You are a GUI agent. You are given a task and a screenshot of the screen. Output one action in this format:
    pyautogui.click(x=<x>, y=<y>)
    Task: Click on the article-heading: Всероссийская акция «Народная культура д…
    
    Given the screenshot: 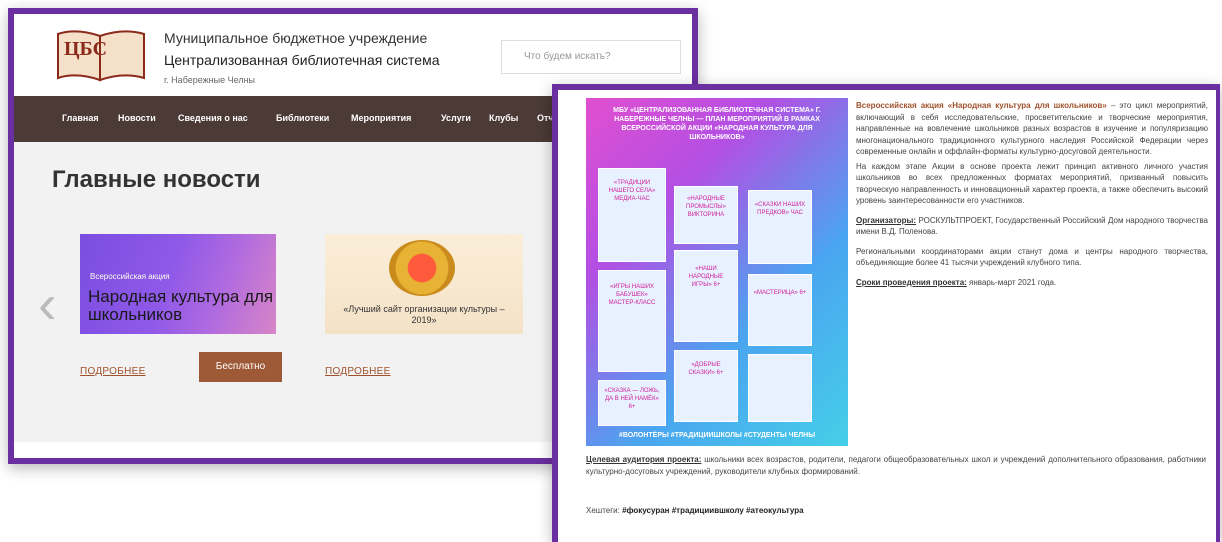 What is the action you would take?
    pyautogui.click(x=981, y=105)
    